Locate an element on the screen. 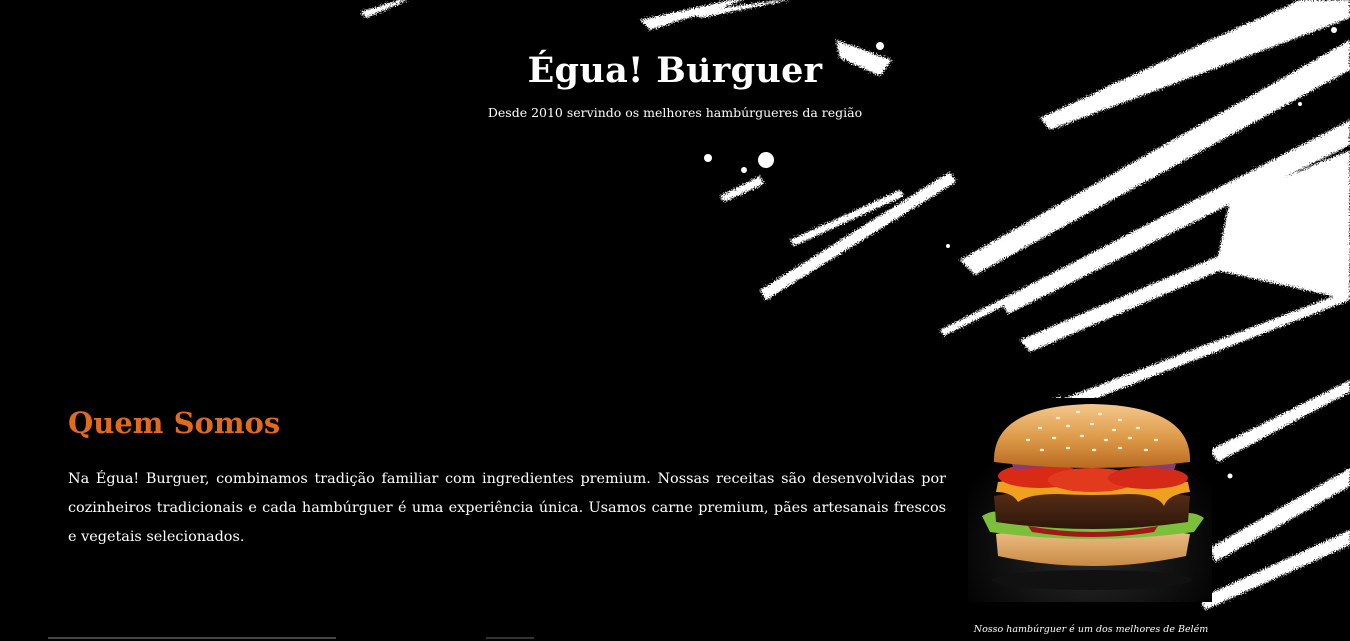  burger-image is located at coordinates (1090, 500).